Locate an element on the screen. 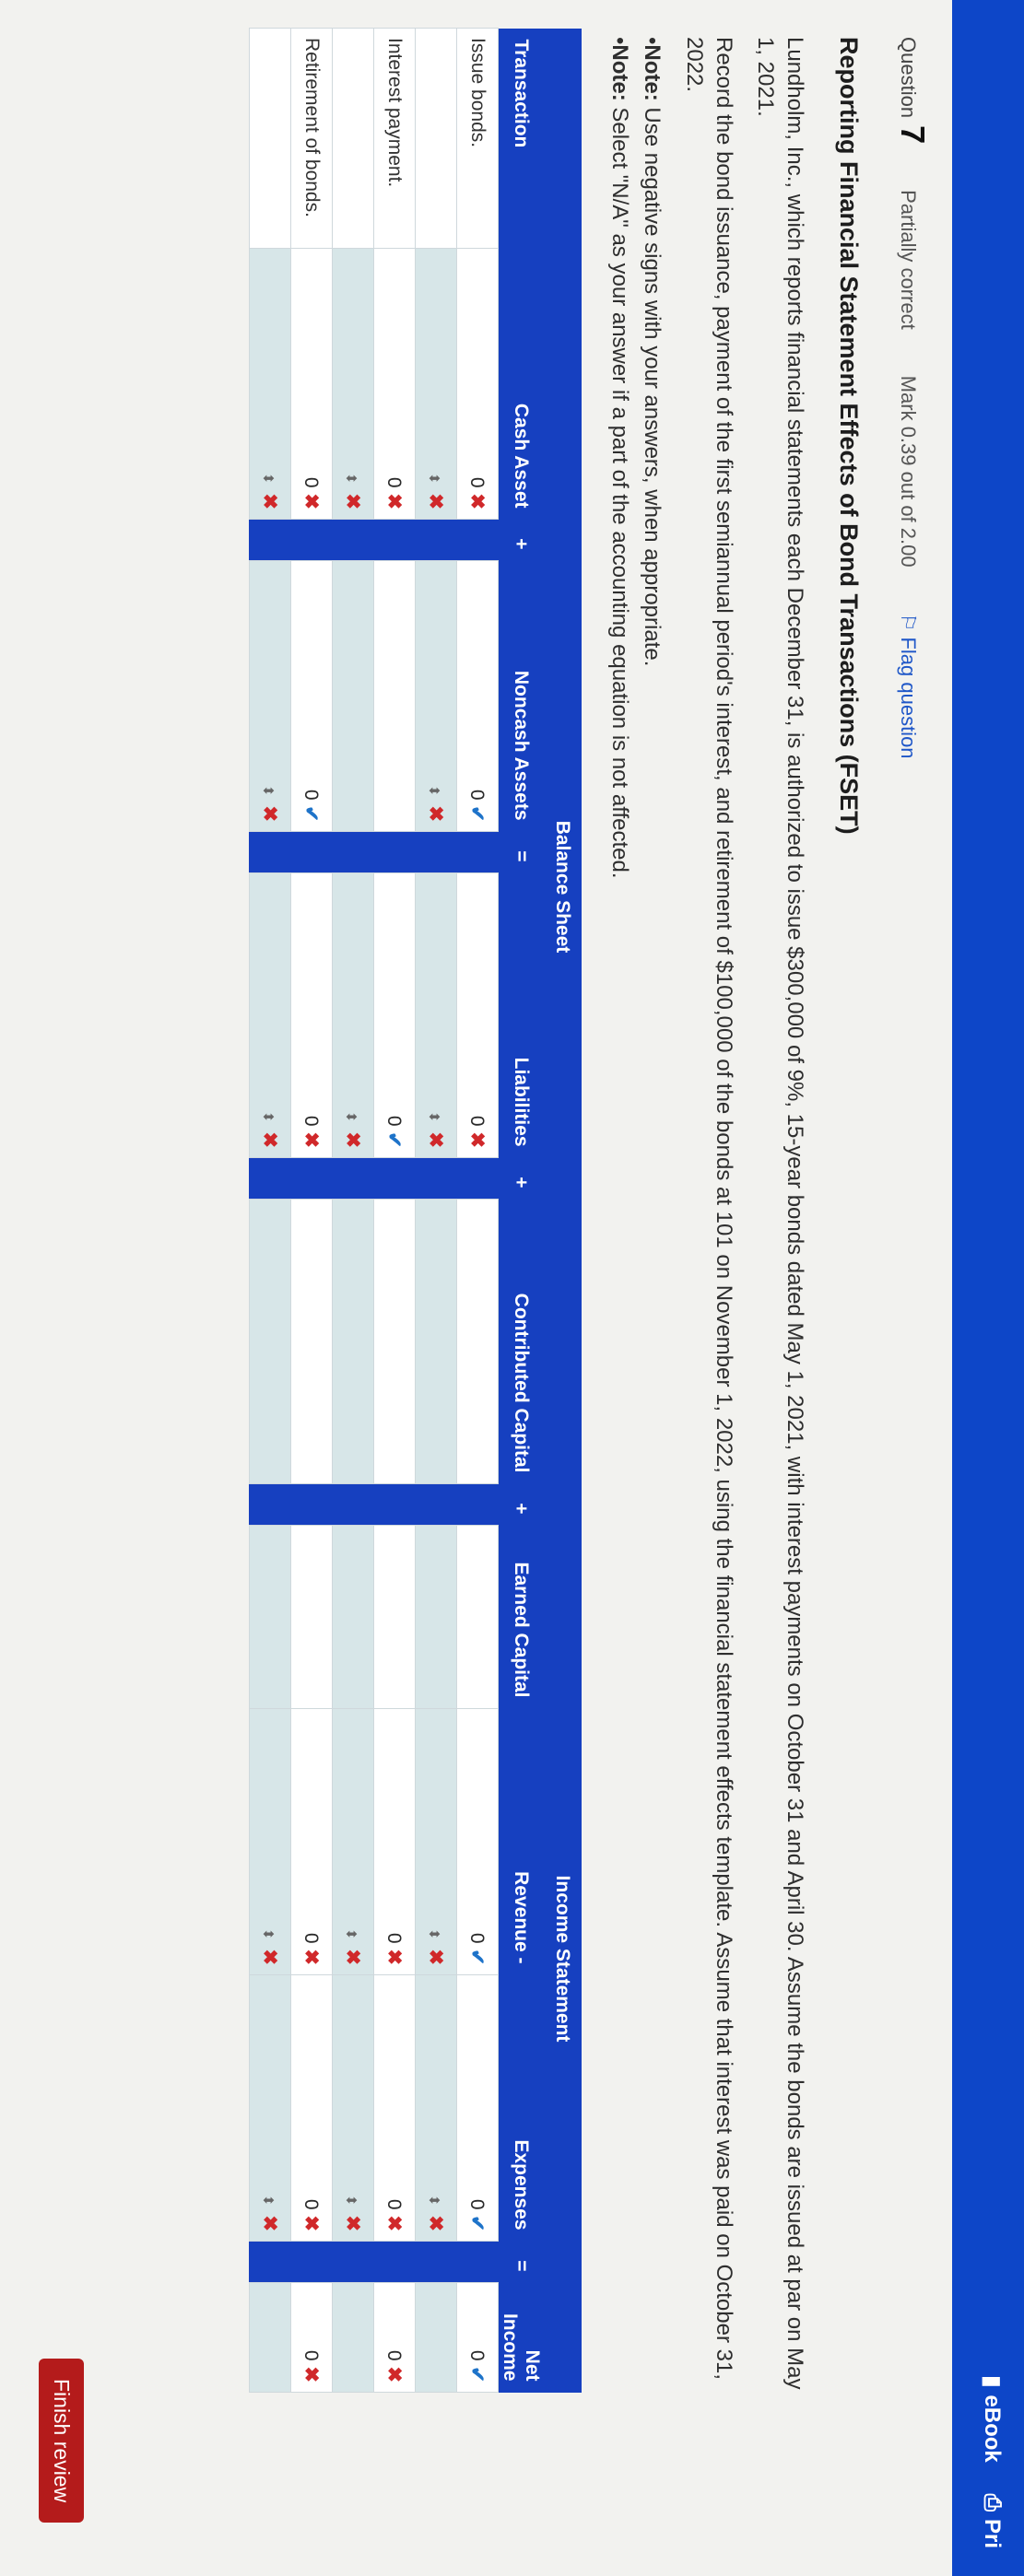  noncash-select is located at coordinates (353, 696).